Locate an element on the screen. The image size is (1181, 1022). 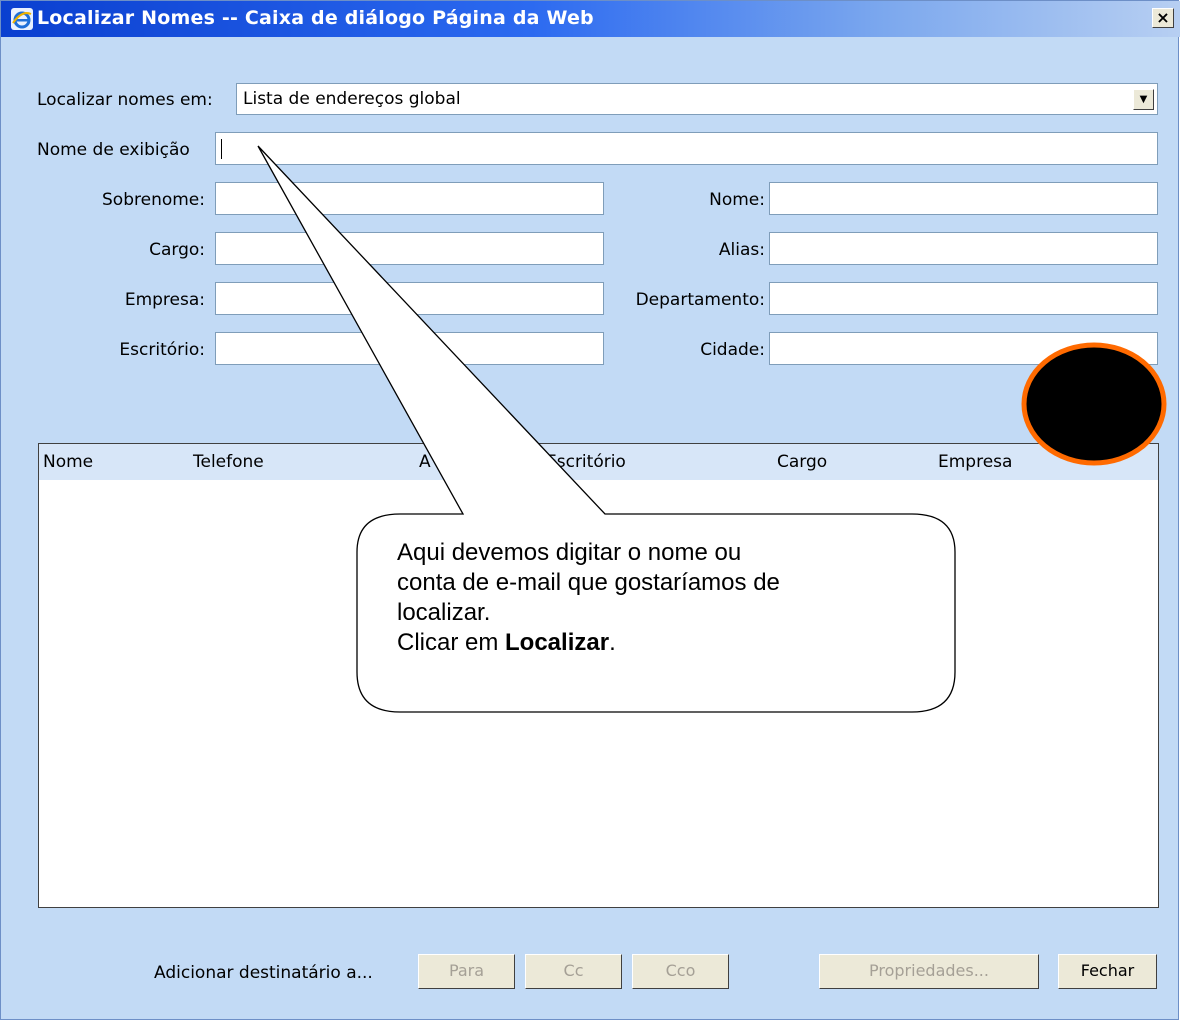
office-input is located at coordinates (409, 348).